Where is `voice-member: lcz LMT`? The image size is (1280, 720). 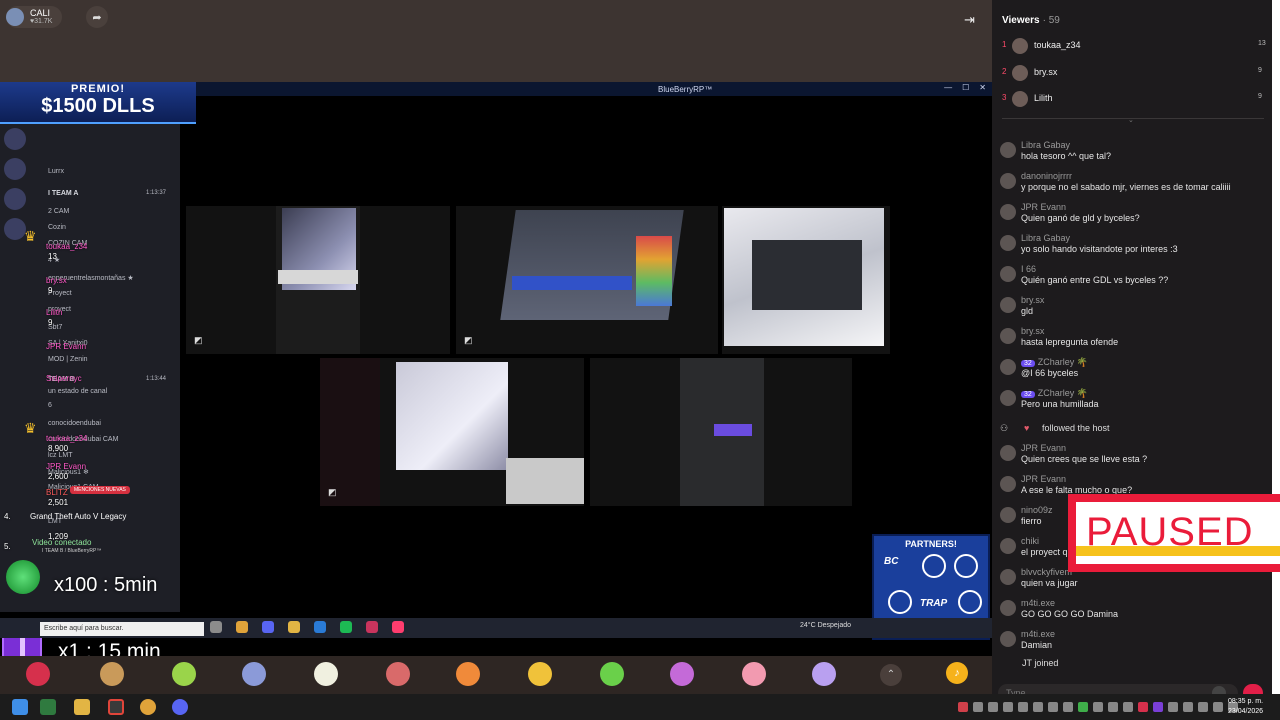 voice-member: lcz LMT is located at coordinates (60, 455).